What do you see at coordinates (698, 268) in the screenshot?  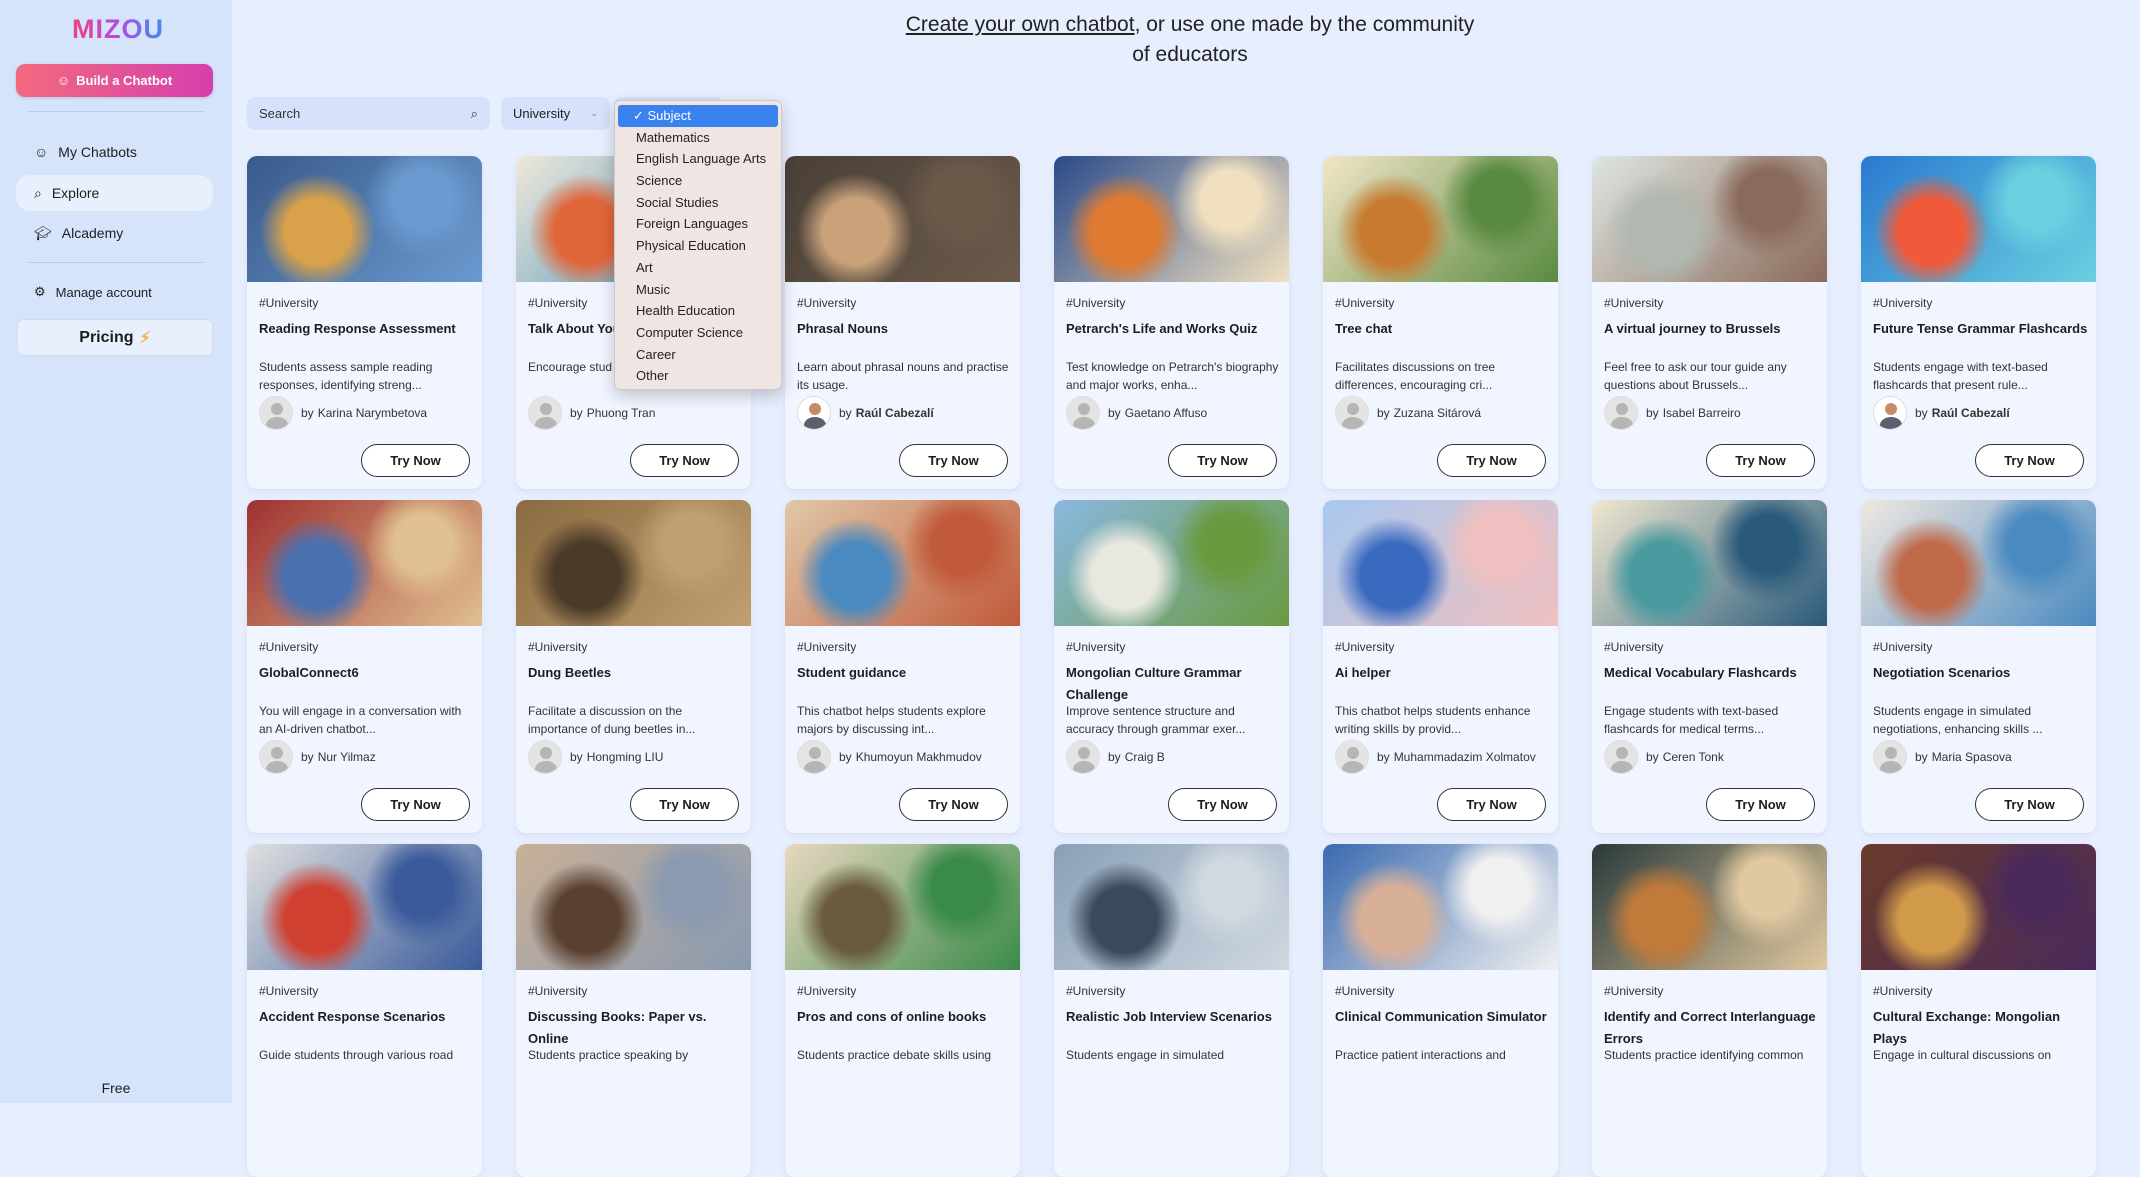 I see `dropdown-option: Art` at bounding box center [698, 268].